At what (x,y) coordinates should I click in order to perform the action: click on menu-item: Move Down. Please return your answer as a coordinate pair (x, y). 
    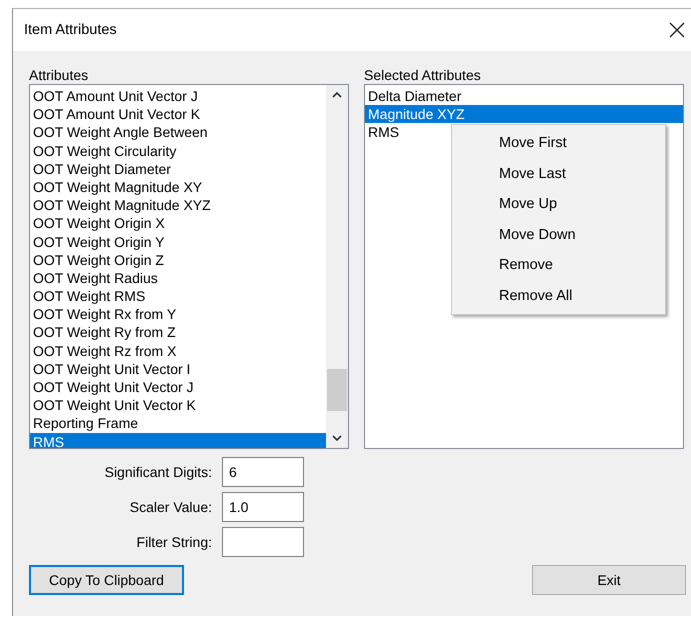
    Looking at the image, I should click on (558, 235).